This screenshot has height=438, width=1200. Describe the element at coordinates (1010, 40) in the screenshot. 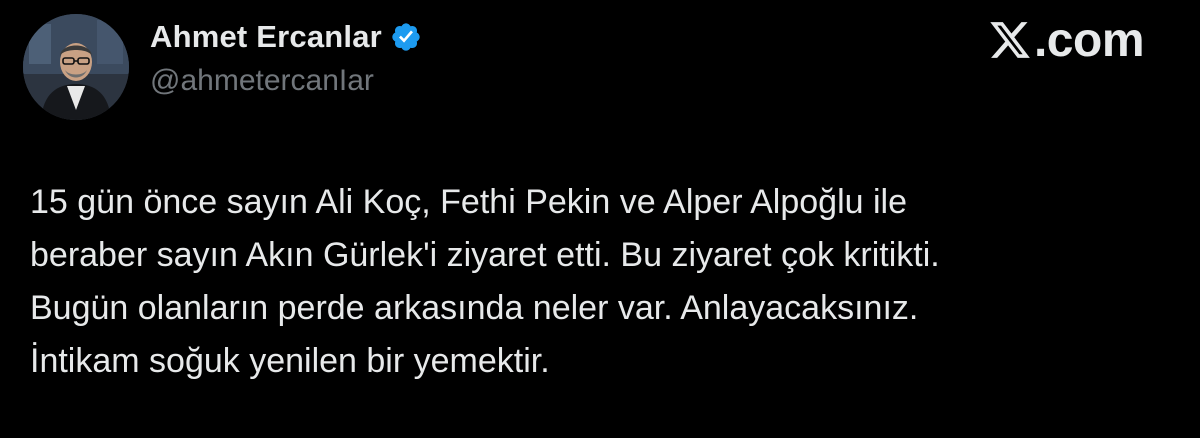

I see `x-logo-icon` at that location.